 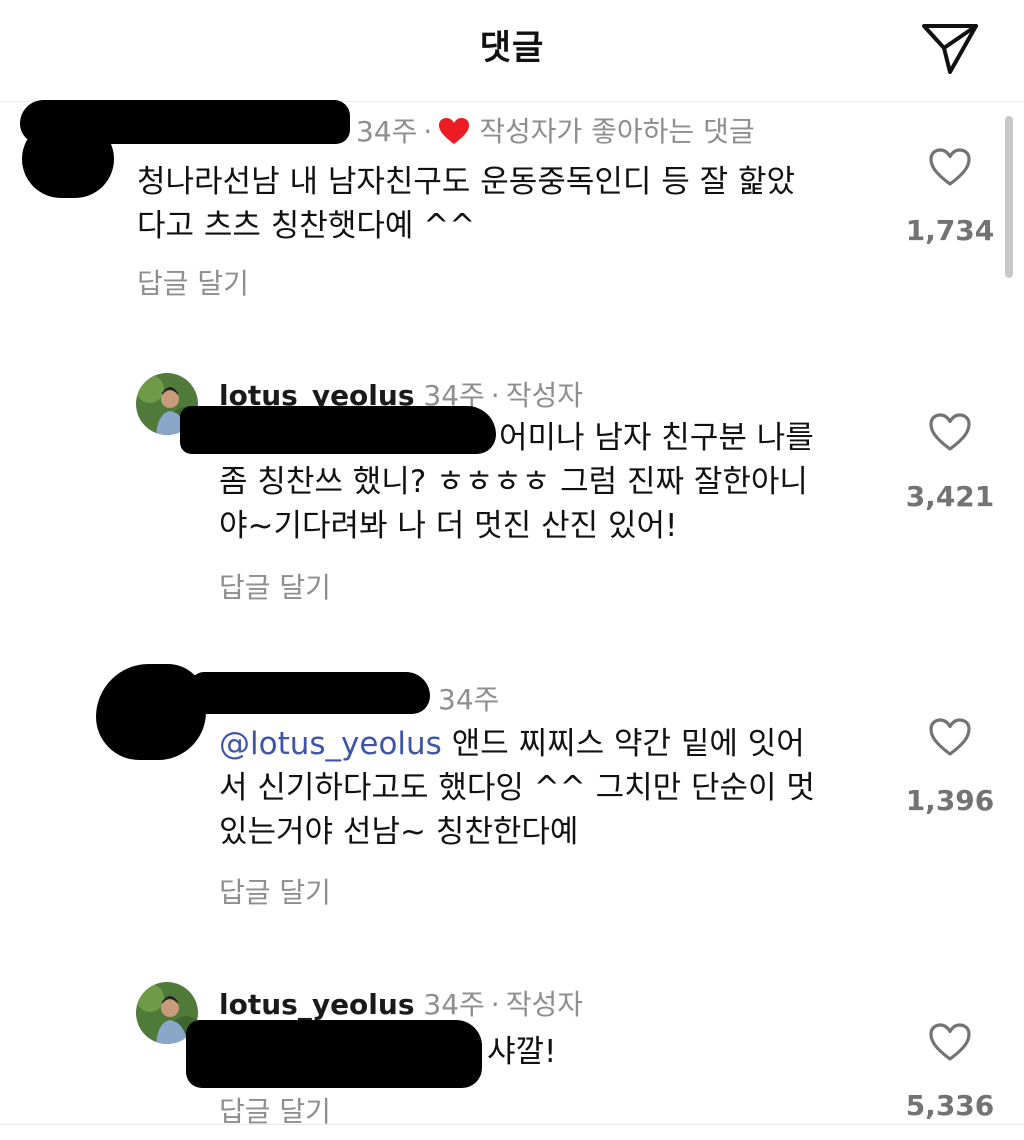 I want to click on comment-line: 청나라선남 내 남자친구도 운동중독인디 등 잘 핥았, so click(x=466, y=182).